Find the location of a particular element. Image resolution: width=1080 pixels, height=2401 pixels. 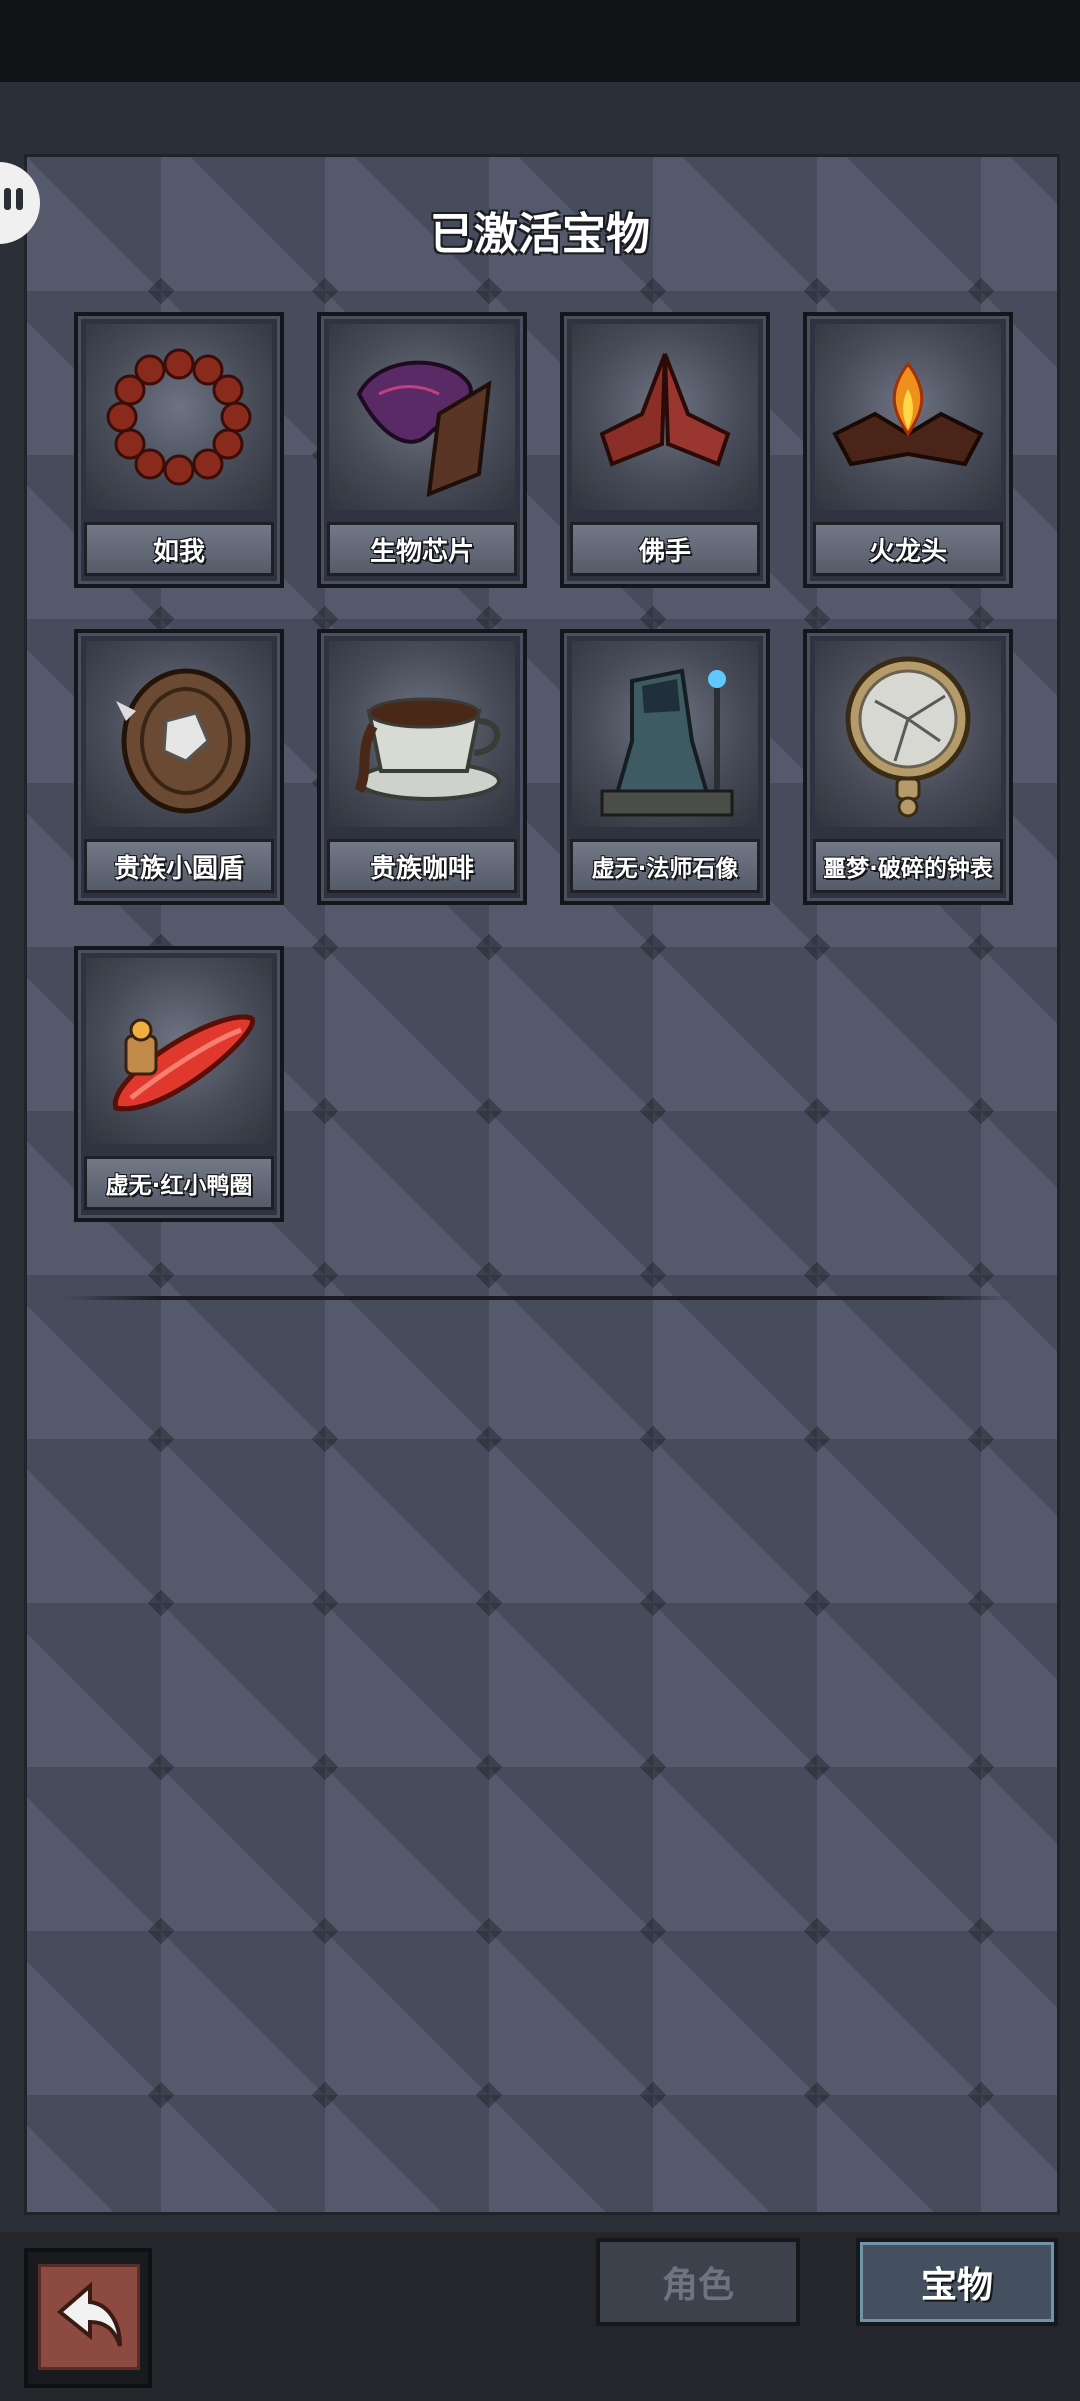

broken-pocket-watch-icon is located at coordinates (908, 734).